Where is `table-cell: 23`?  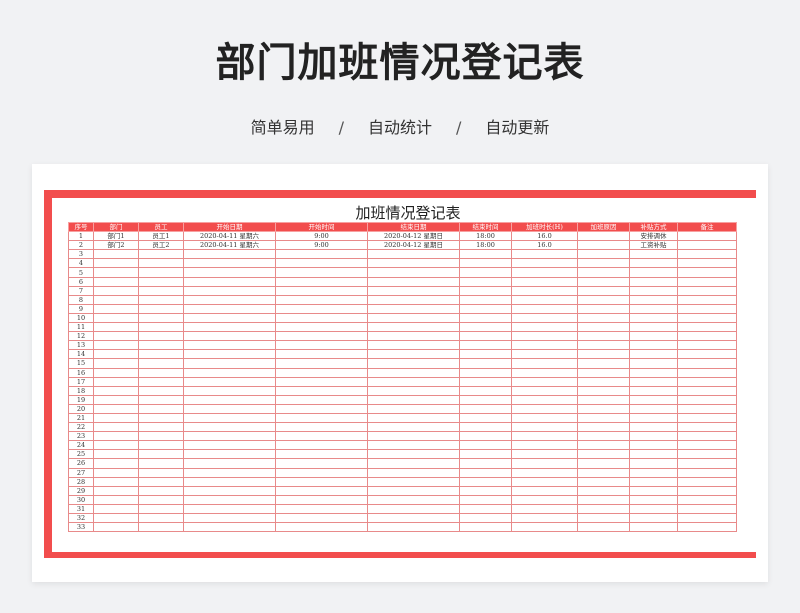 table-cell: 23 is located at coordinates (81, 436).